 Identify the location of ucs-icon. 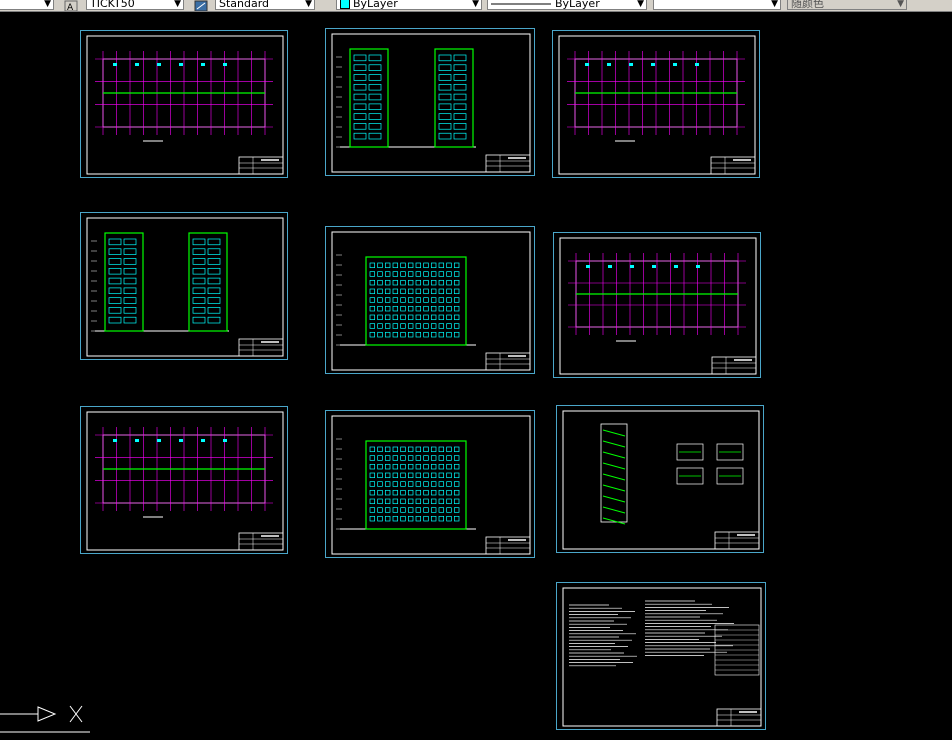
(55, 717).